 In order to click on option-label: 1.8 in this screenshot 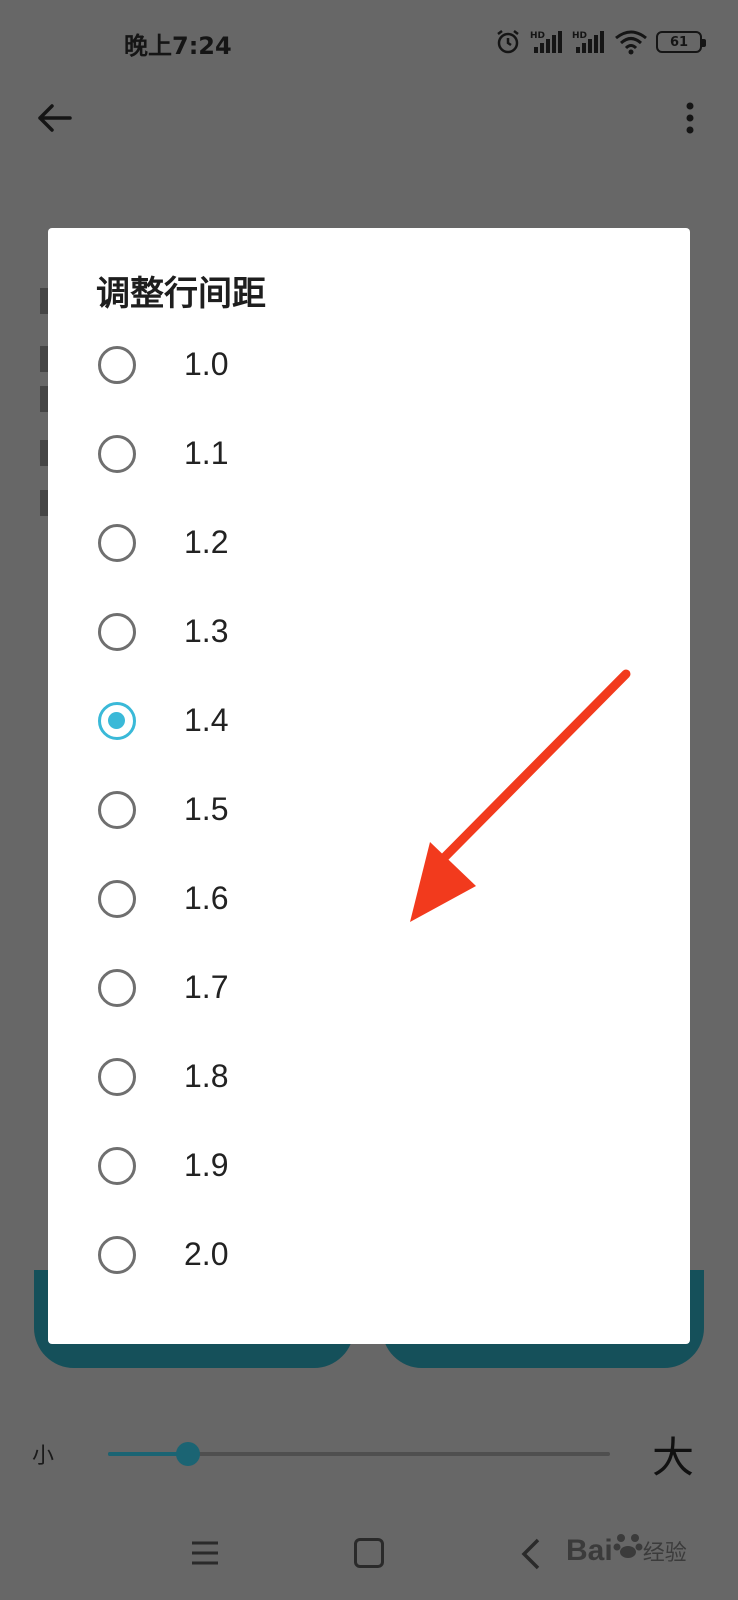, I will do `click(206, 1076)`.